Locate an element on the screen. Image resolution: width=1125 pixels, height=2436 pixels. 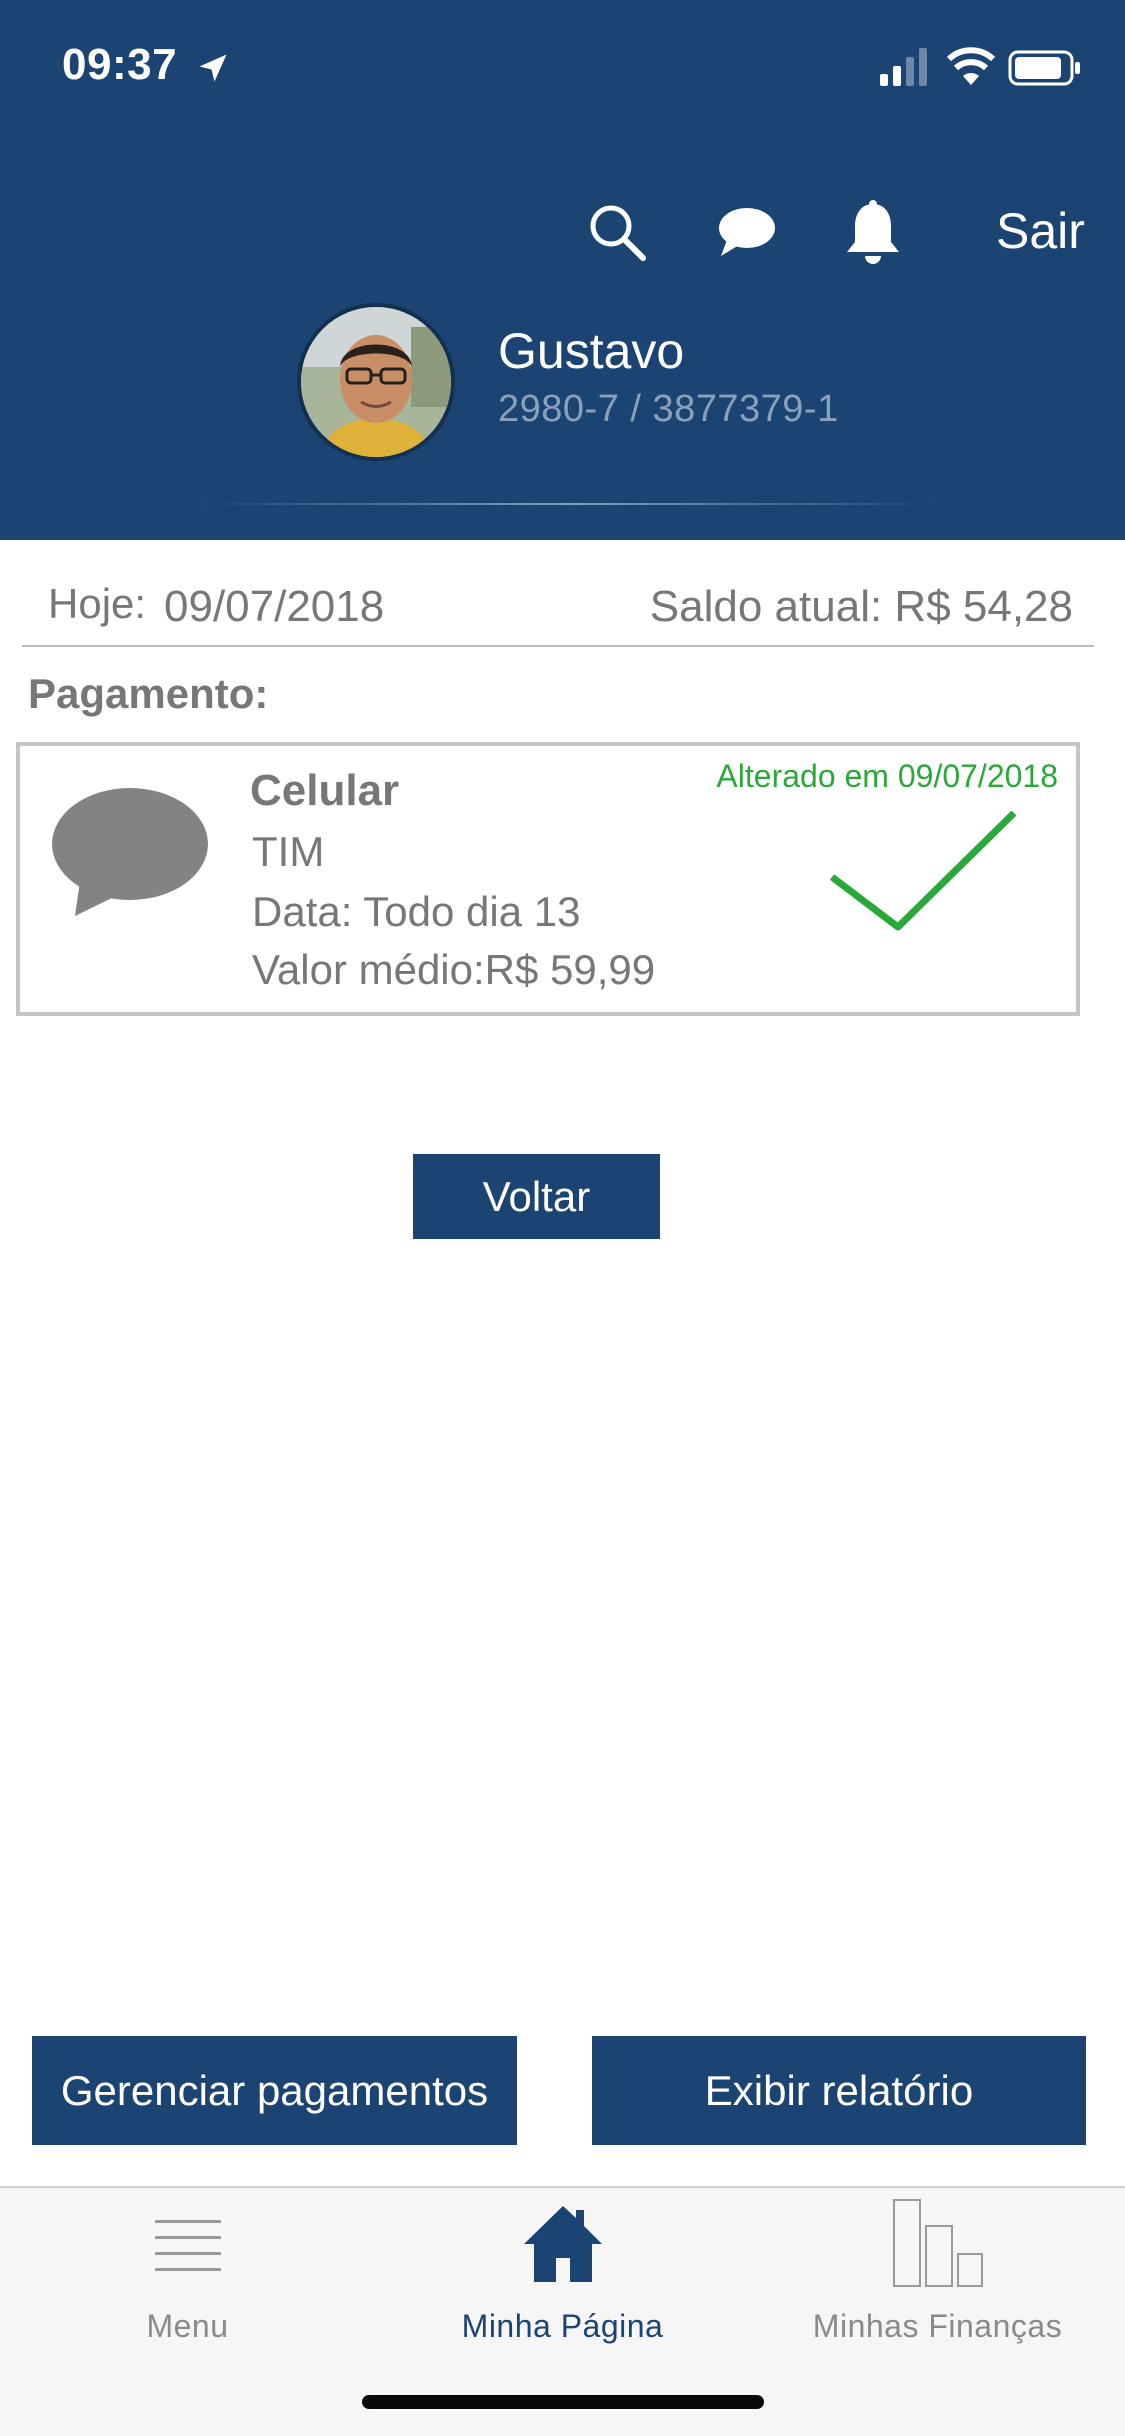
home-indicator is located at coordinates (563, 2402).